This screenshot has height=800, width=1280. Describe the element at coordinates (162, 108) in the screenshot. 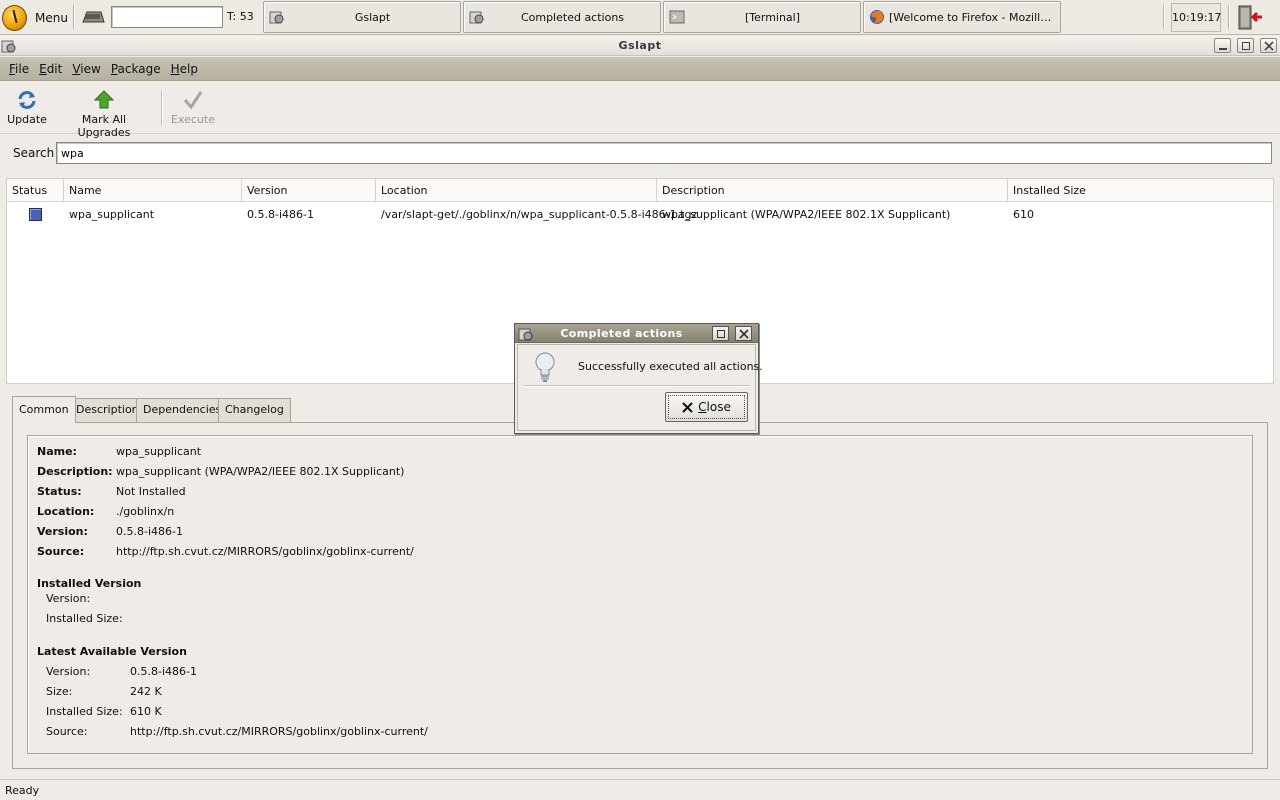

I see `toolbar-separator` at that location.